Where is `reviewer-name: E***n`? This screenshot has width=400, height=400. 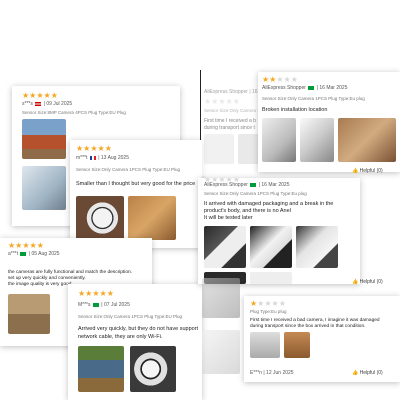
reviewer-name: E***n is located at coordinates (256, 373).